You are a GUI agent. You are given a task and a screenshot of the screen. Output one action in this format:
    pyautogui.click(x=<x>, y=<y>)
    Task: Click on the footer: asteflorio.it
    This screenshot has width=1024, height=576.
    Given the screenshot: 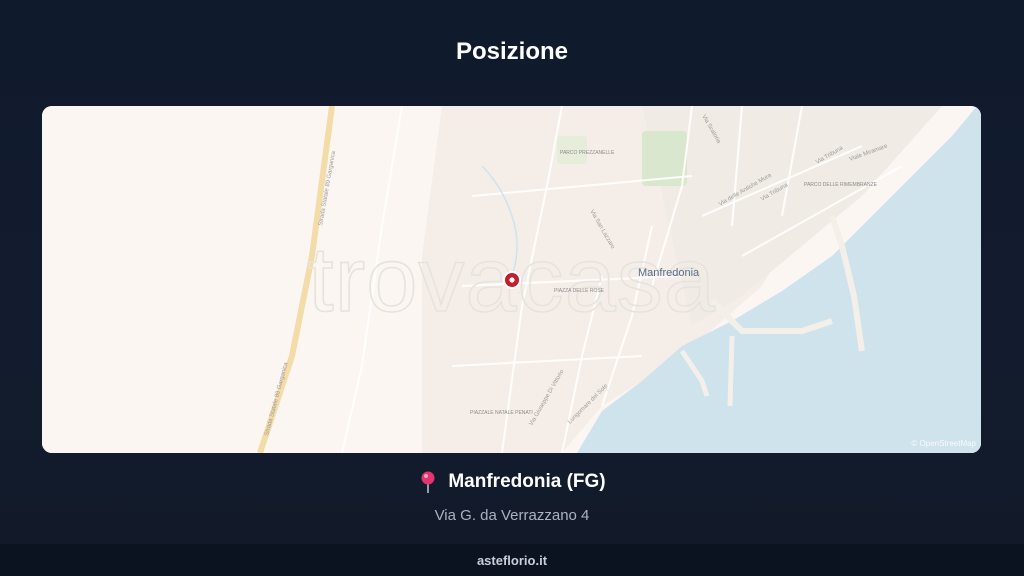 What is the action you would take?
    pyautogui.click(x=512, y=560)
    